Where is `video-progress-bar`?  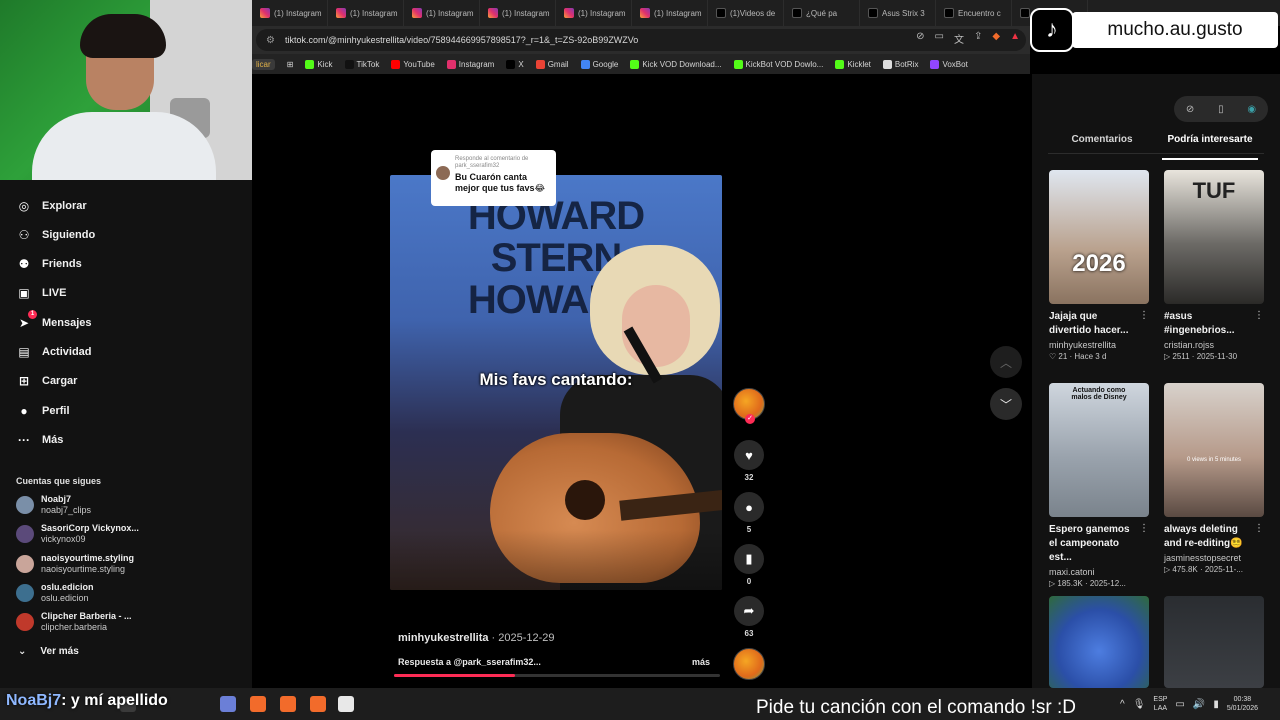
video-progress-bar is located at coordinates (557, 675).